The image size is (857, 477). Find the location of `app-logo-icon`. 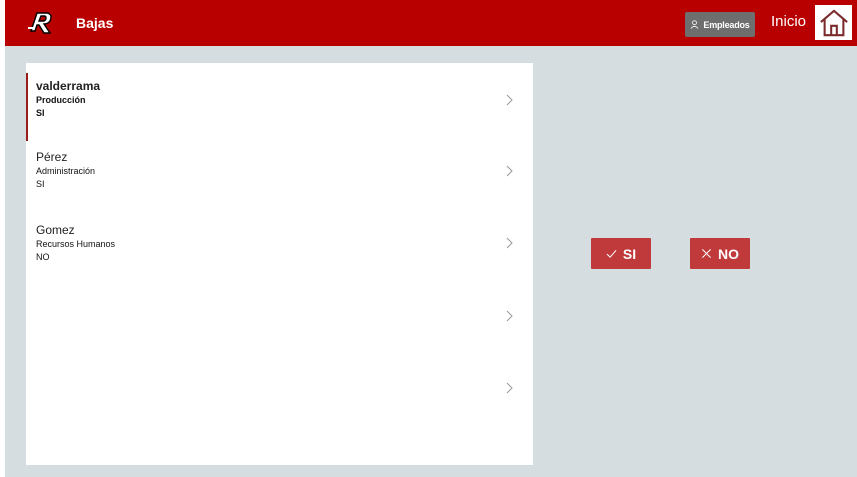

app-logo-icon is located at coordinates (40, 23).